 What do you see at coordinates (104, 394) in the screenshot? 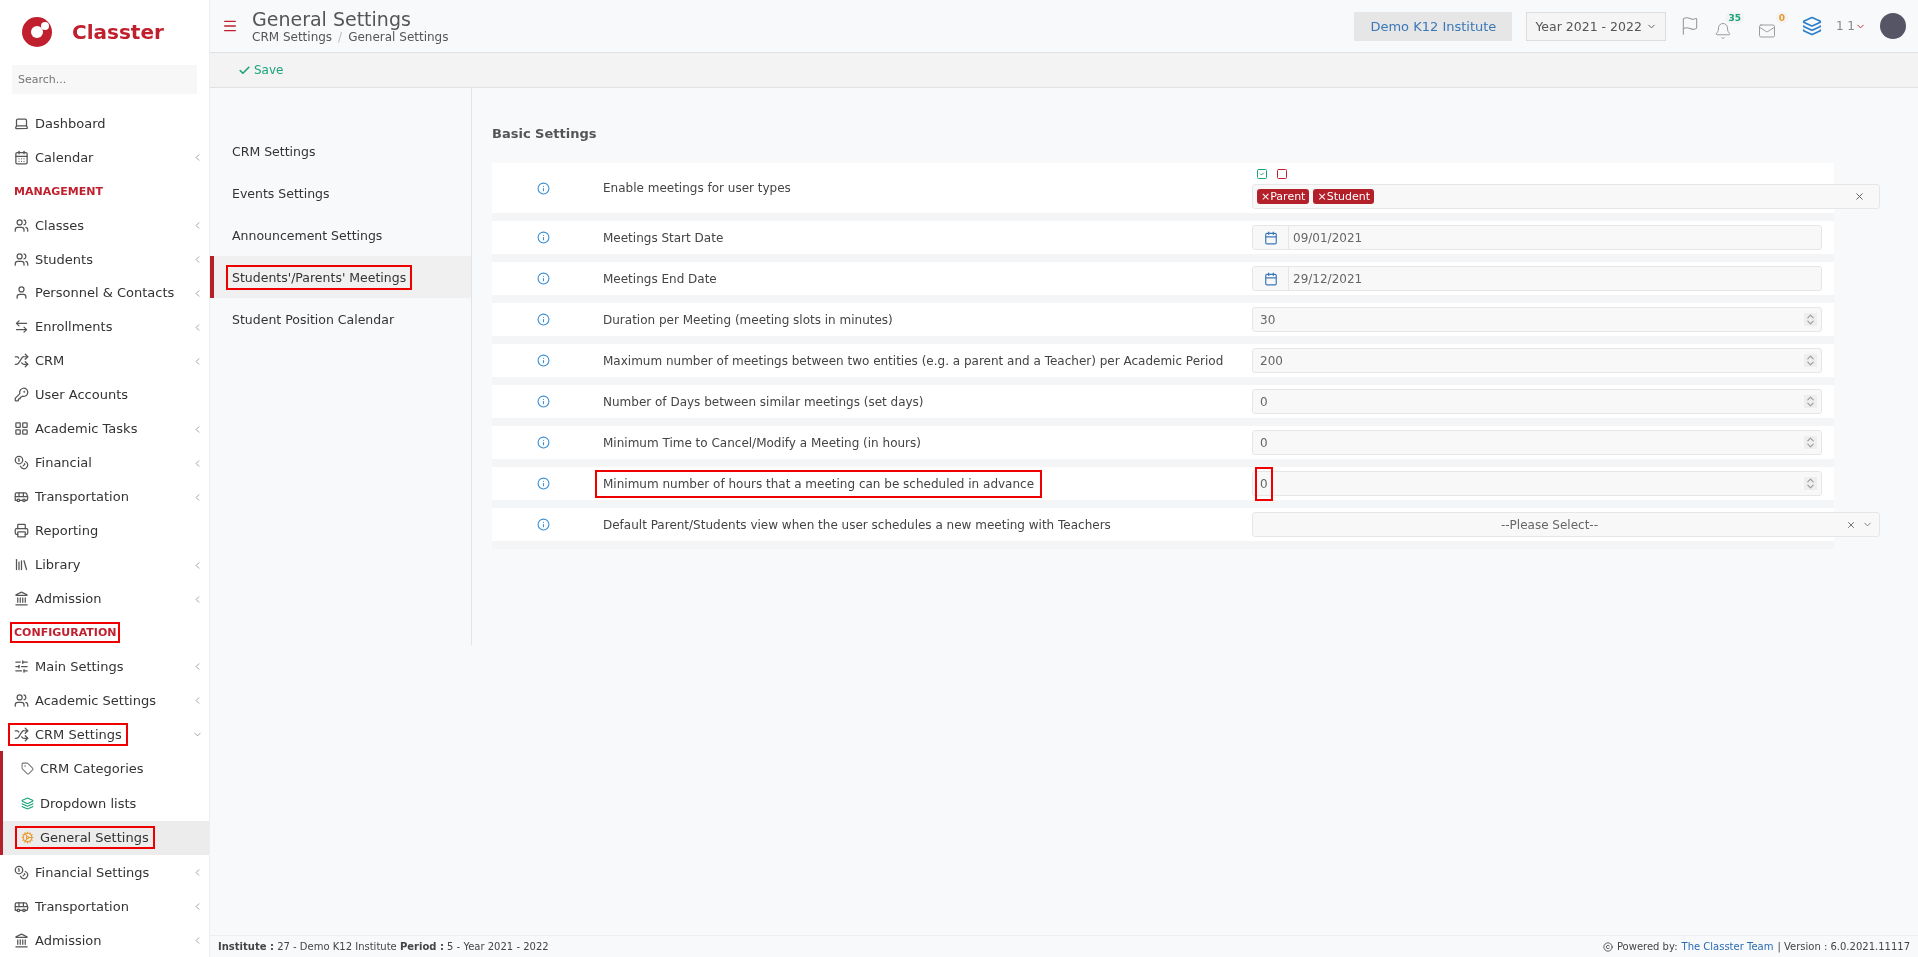
I see `sidebar-item: User Accounts` at bounding box center [104, 394].